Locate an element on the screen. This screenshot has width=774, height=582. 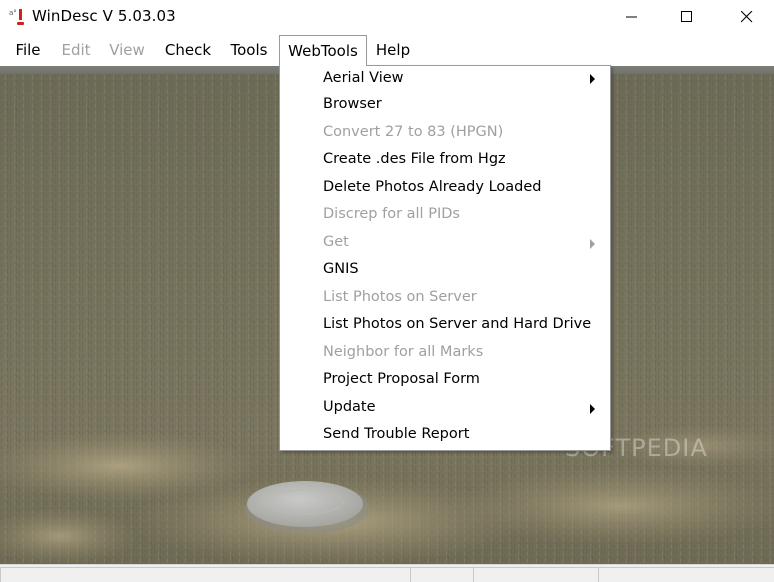
menu-item-label: Create .des File from Hgz is located at coordinates (414, 159).